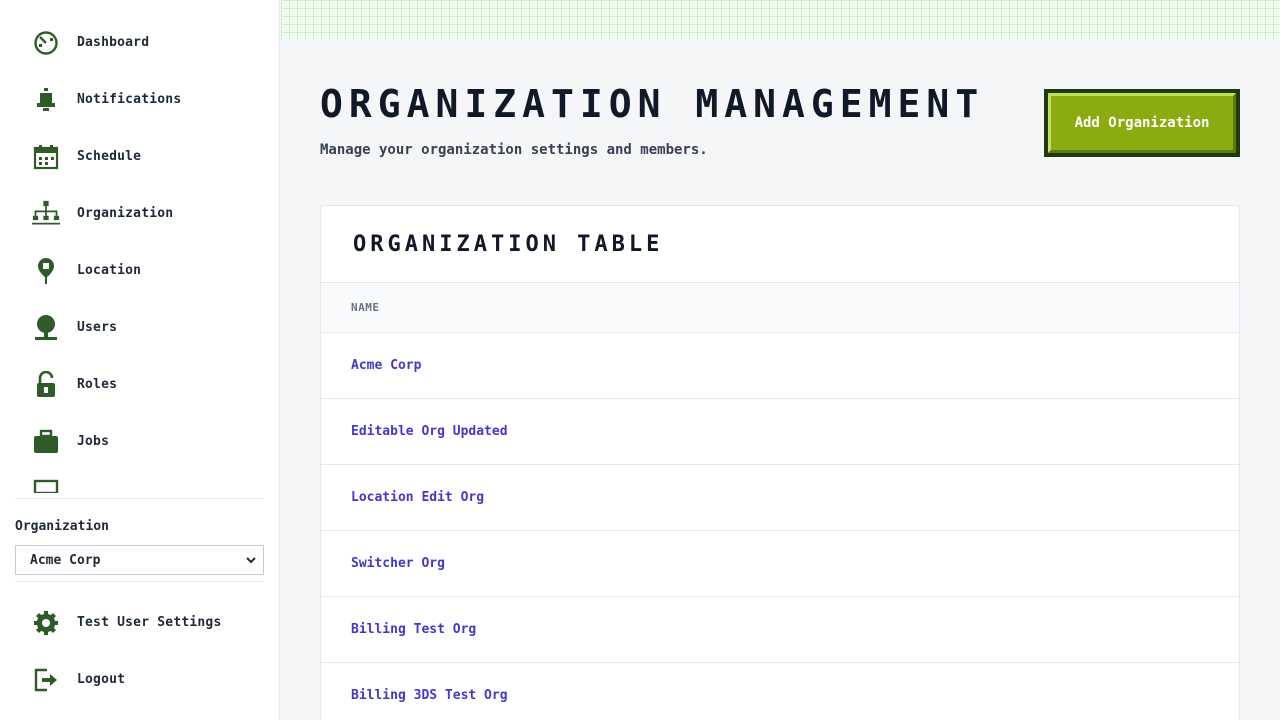 The height and width of the screenshot is (720, 1280). What do you see at coordinates (780, 691) in the screenshot?
I see `table-row: Billing 3DS Test Org` at bounding box center [780, 691].